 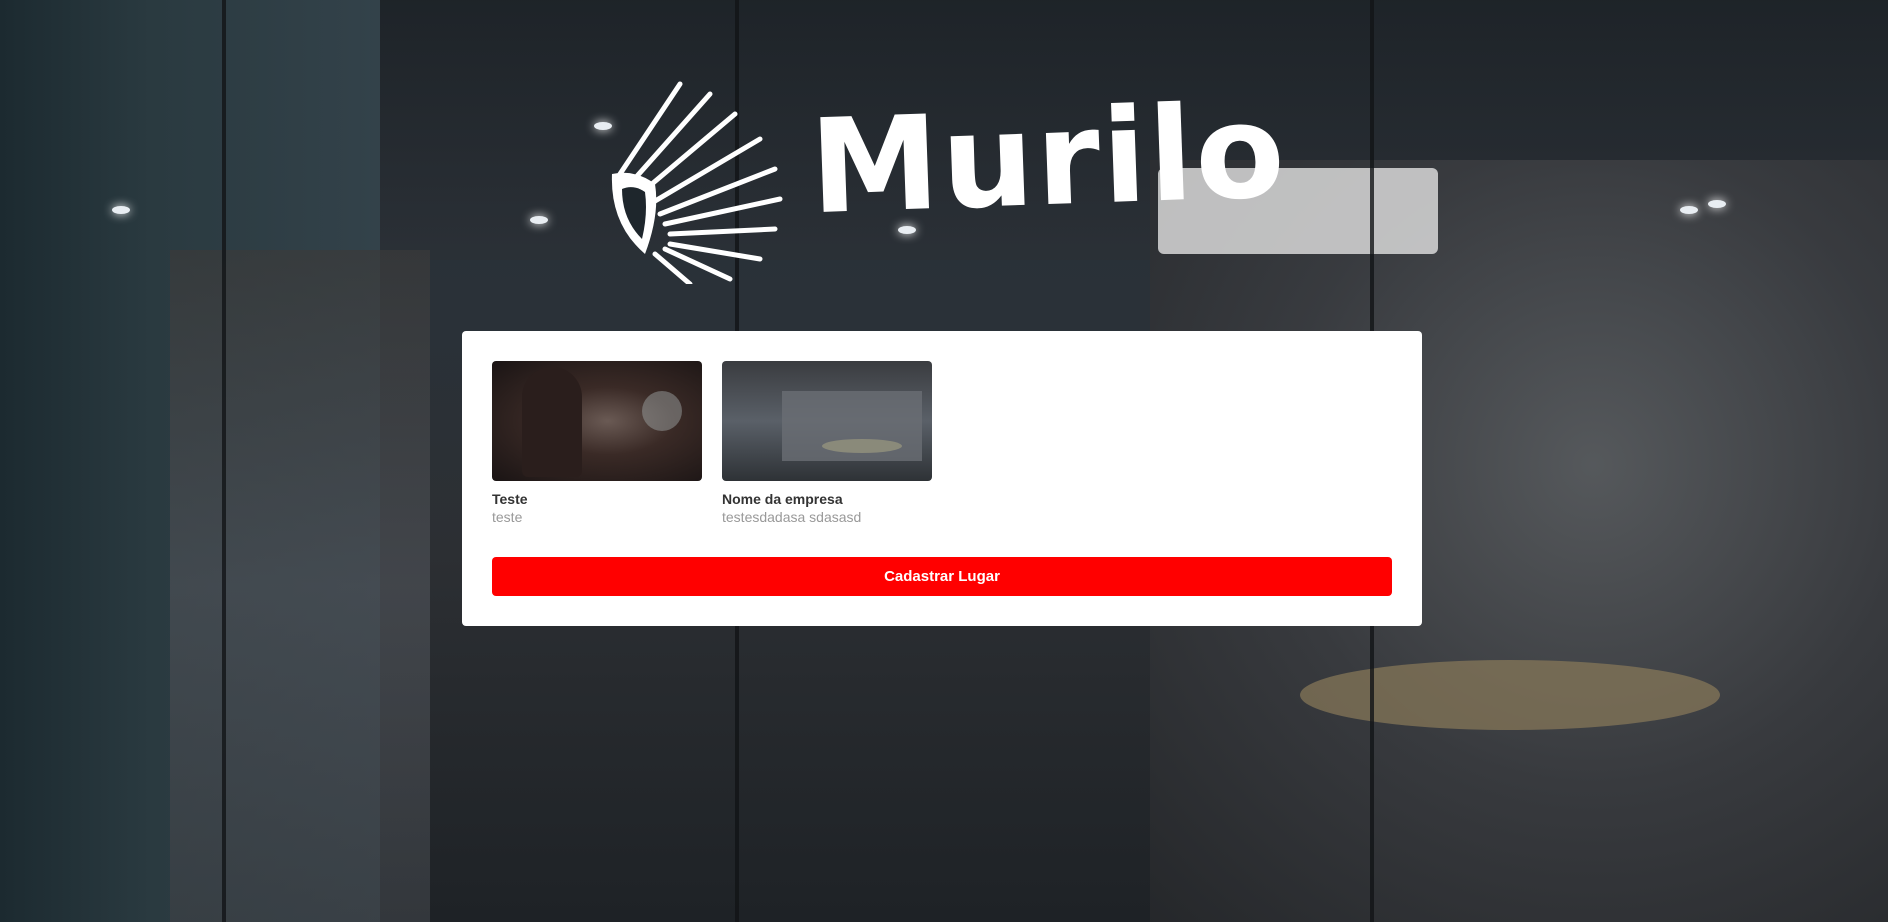 I want to click on photo-table, so click(x=862, y=446).